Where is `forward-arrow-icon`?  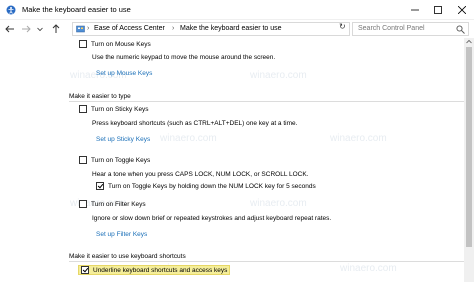
forward-arrow-icon is located at coordinates (26, 29).